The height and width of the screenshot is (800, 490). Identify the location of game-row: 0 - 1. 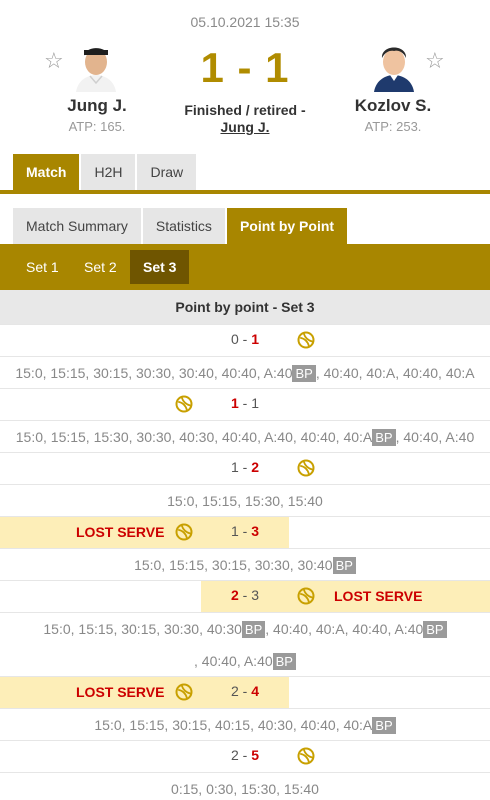
(245, 340).